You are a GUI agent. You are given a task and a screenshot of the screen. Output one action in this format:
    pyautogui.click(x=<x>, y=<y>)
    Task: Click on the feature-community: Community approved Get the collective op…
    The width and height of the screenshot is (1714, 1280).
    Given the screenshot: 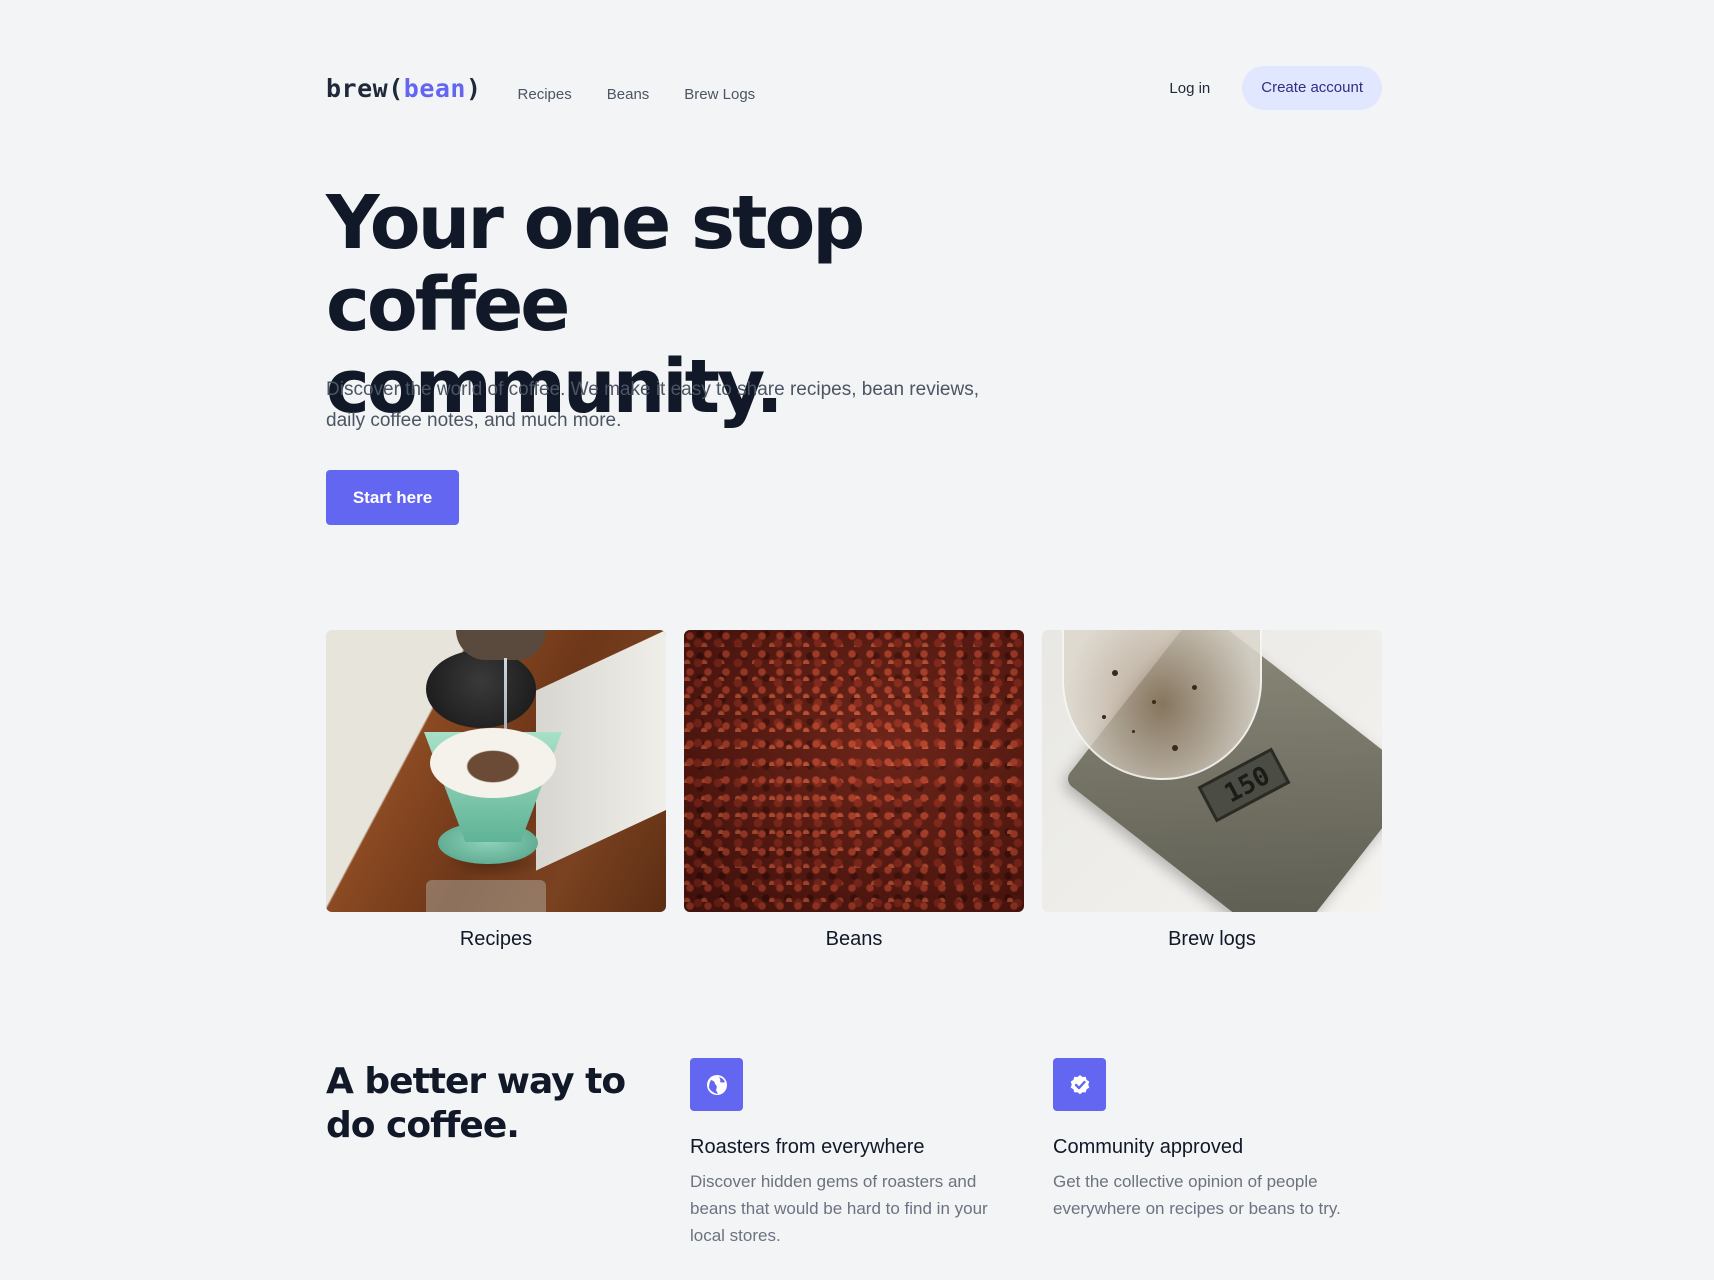 What is the action you would take?
    pyautogui.click(x=1218, y=1140)
    